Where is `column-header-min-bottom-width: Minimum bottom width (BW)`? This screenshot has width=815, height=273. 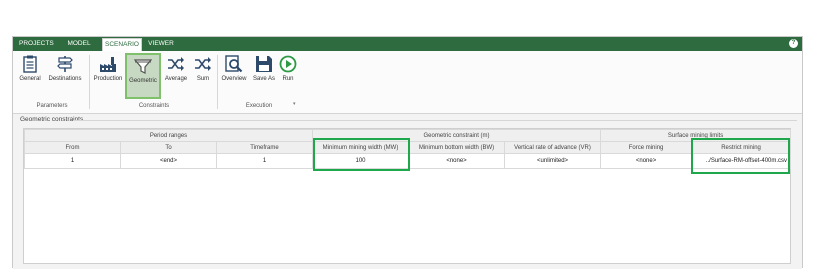 column-header-min-bottom-width: Minimum bottom width (BW) is located at coordinates (457, 147).